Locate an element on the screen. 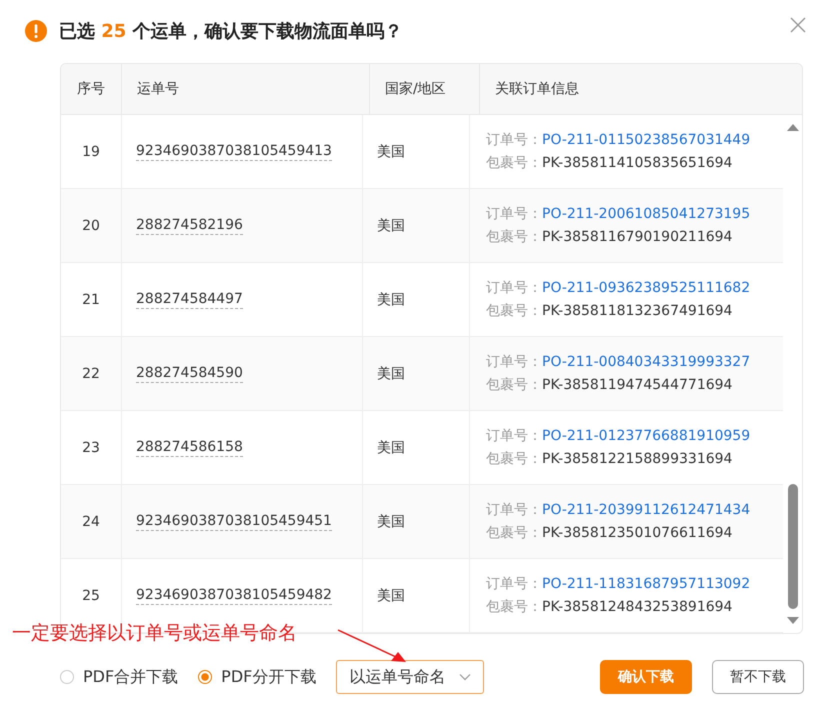 The height and width of the screenshot is (716, 830). waybill-number: 288274584497 is located at coordinates (189, 299).